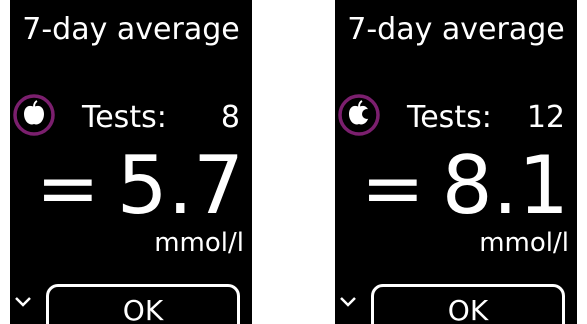 This screenshot has height=324, width=587. I want to click on apple-bitten-icon, so click(359, 115).